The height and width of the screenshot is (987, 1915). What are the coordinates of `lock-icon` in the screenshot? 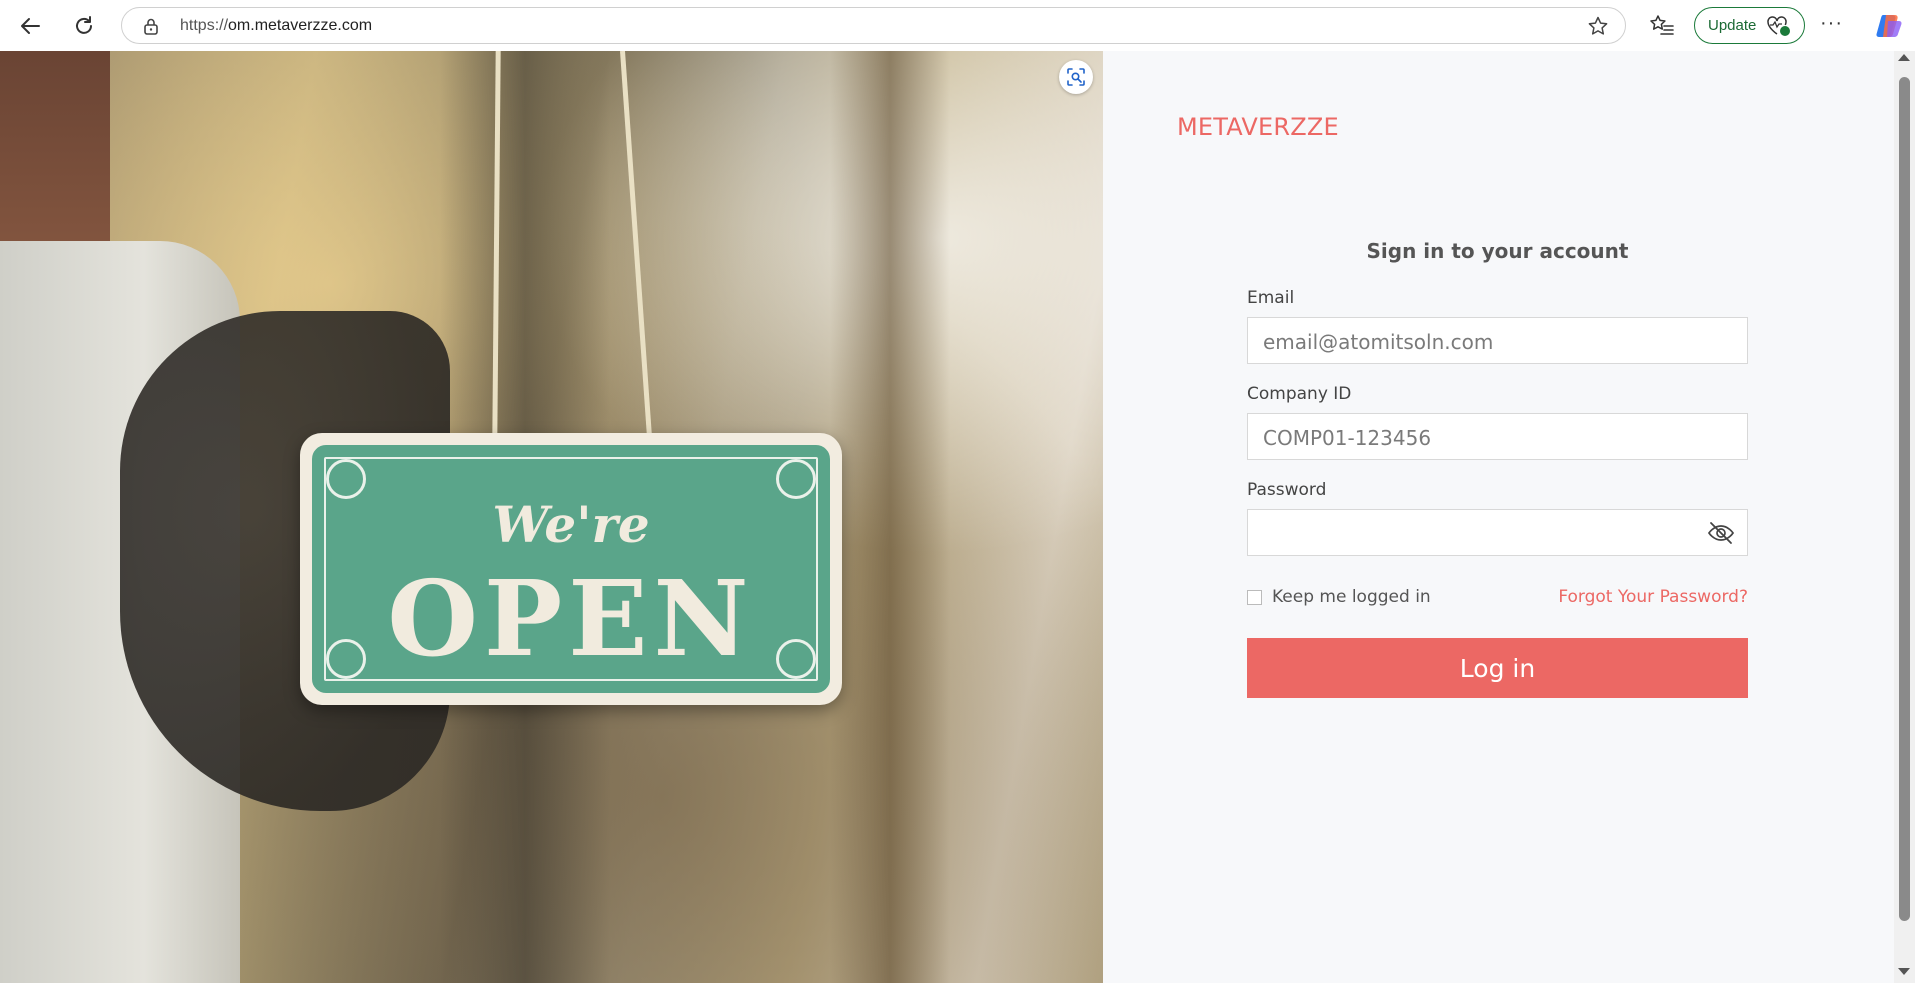 It's located at (151, 26).